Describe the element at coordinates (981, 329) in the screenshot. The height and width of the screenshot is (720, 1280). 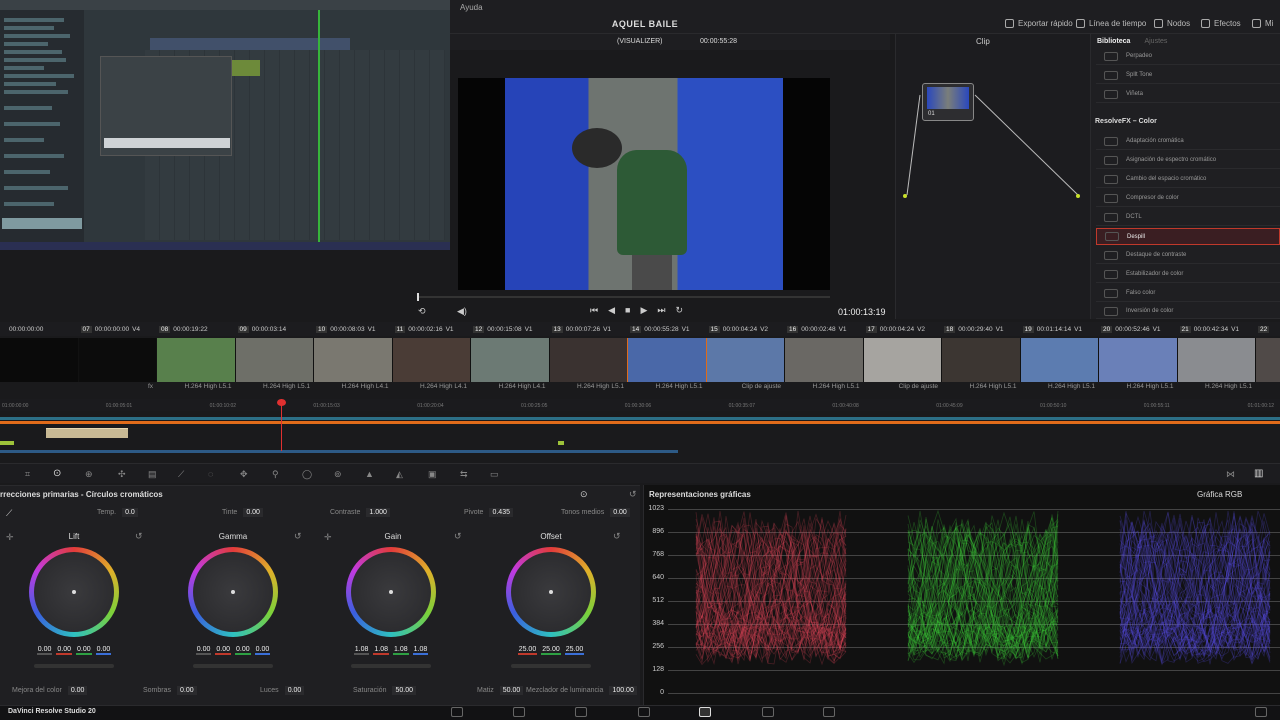
I see `clip-header: 18 00:00:29:40 V1` at that location.